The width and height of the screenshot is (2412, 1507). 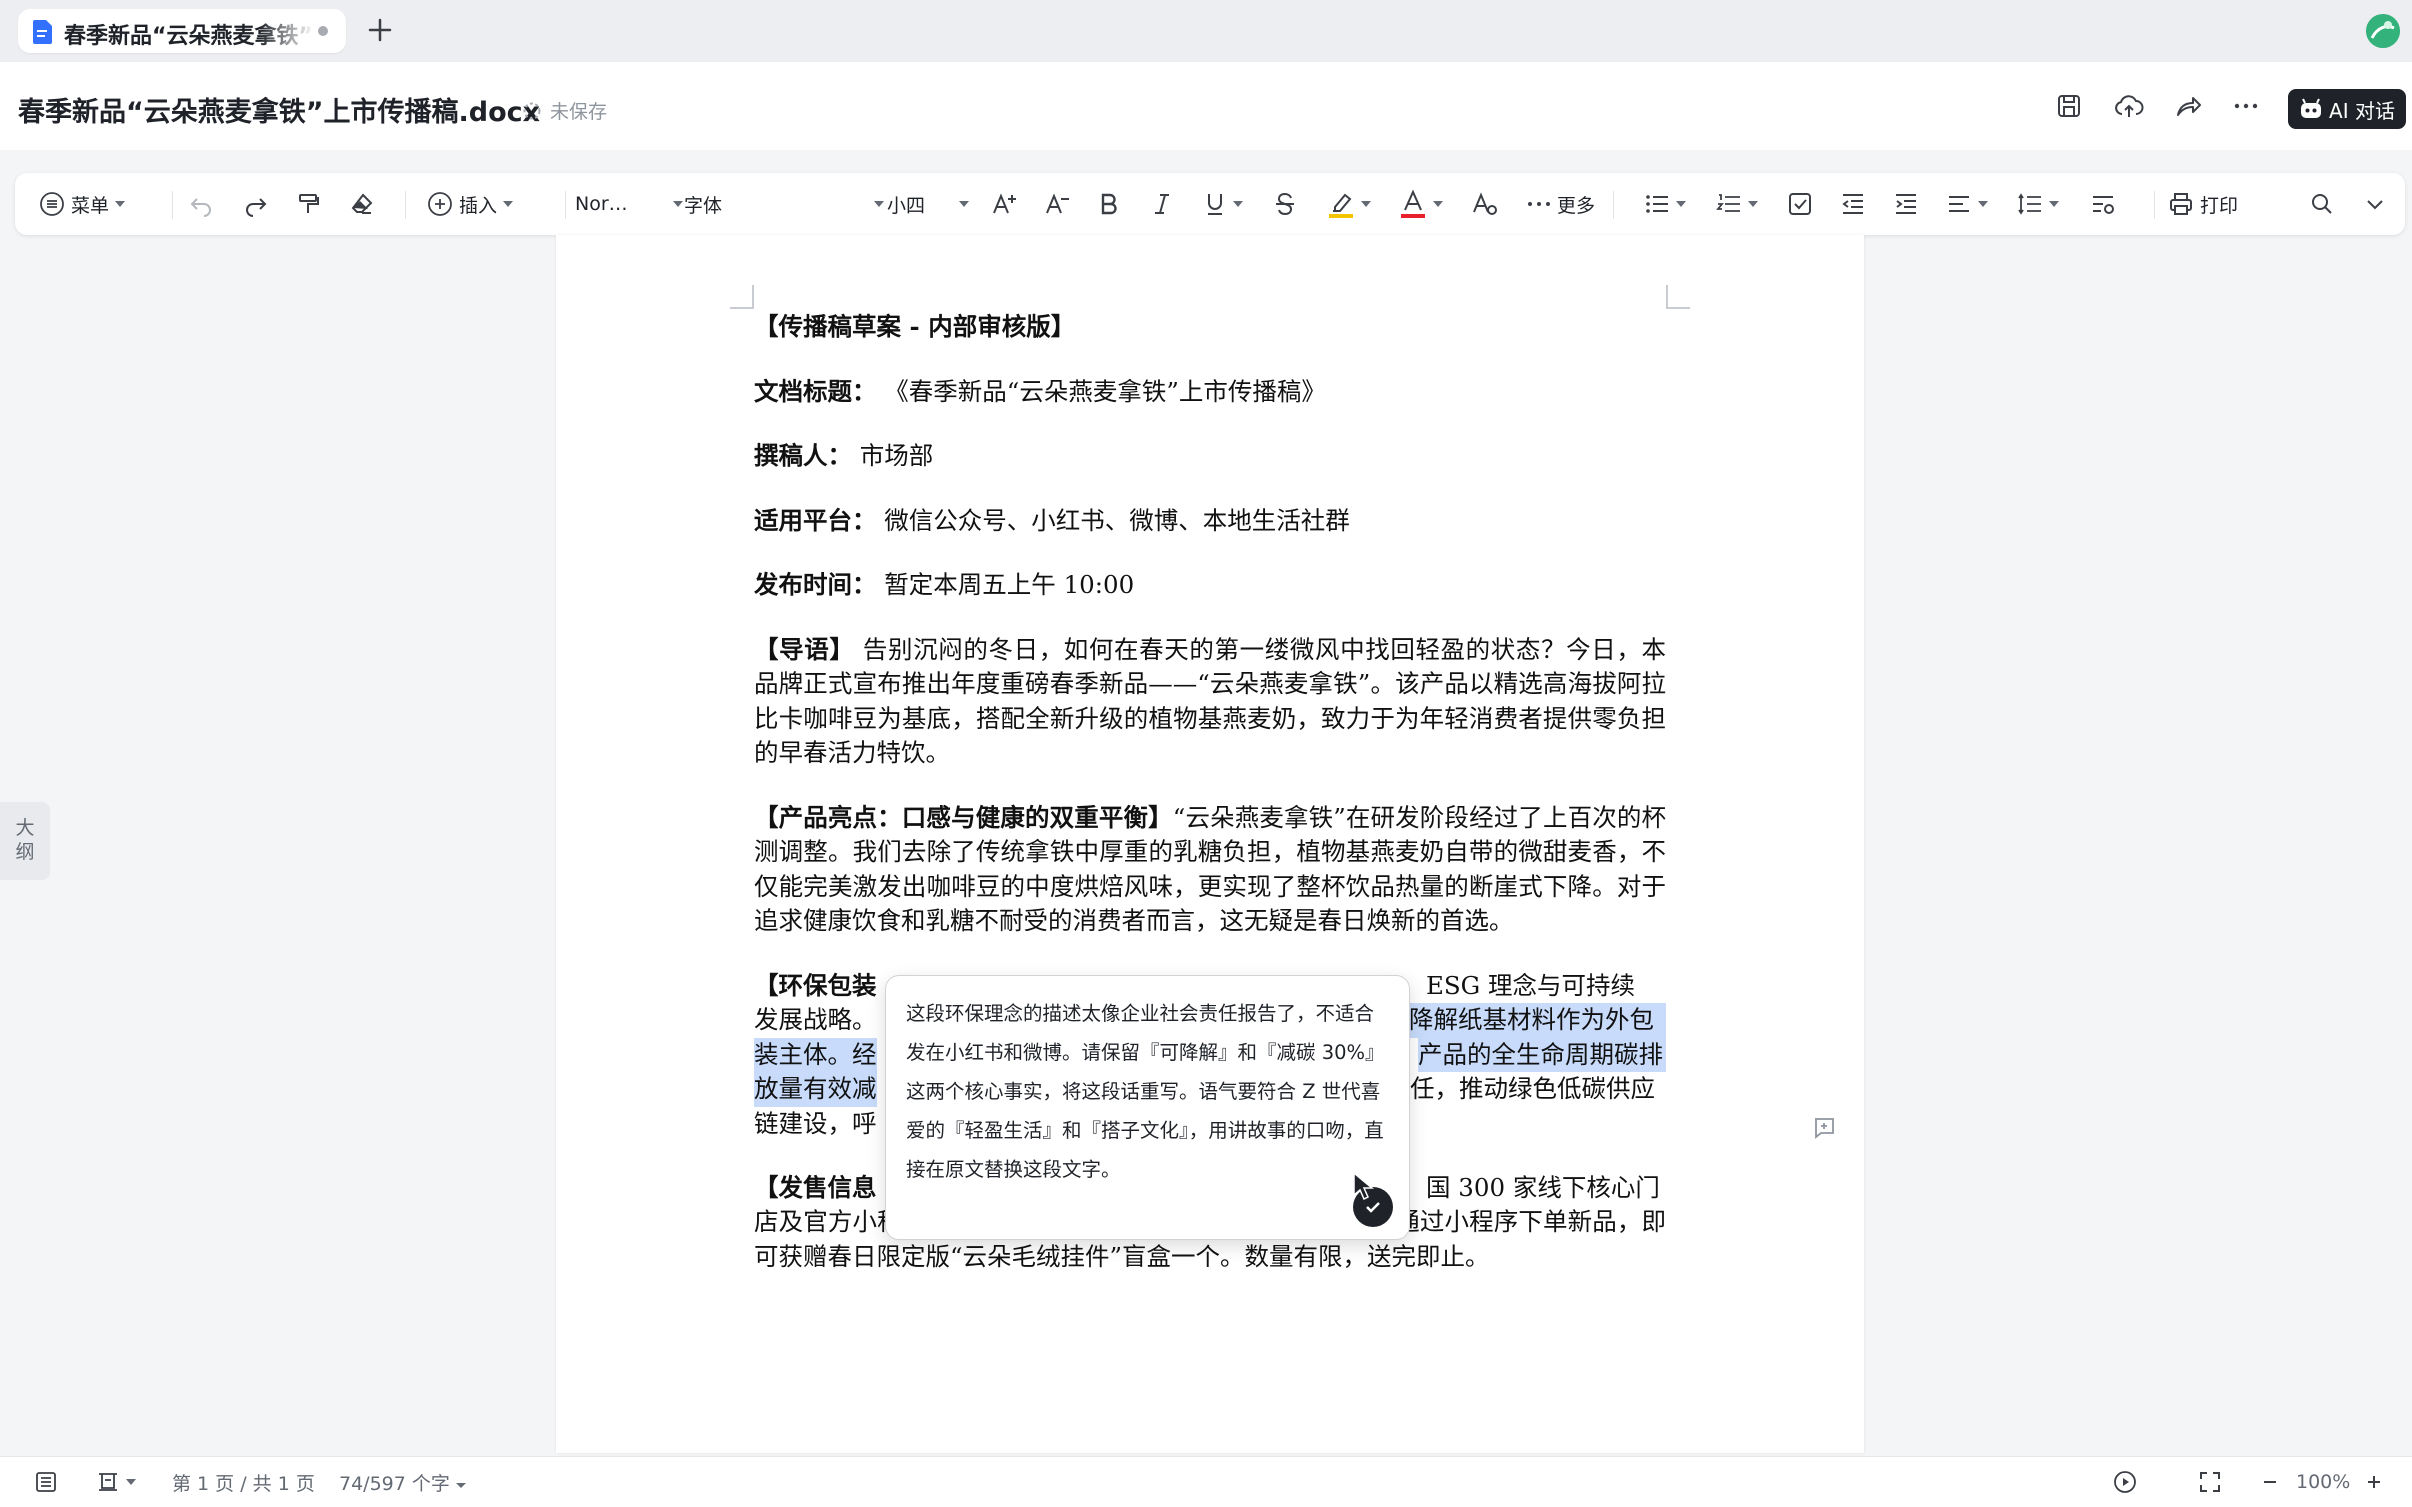 I want to click on undo-icon, so click(x=200, y=207).